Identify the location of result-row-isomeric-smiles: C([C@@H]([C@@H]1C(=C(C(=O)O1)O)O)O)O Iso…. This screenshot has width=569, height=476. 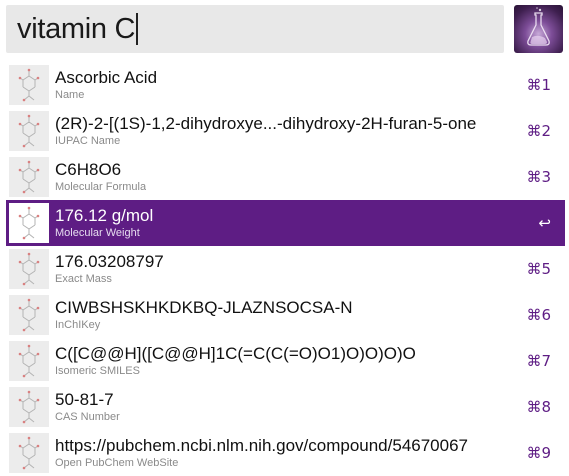
(285, 361).